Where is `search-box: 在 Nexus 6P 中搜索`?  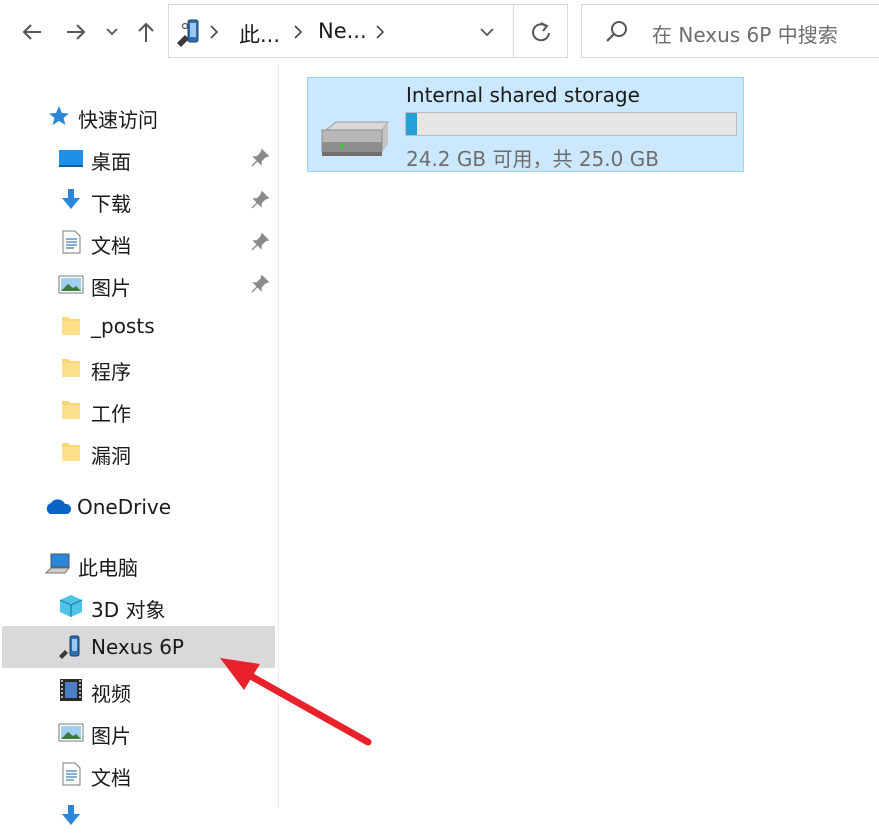 search-box: 在 Nexus 6P 中搜索 is located at coordinates (730, 31).